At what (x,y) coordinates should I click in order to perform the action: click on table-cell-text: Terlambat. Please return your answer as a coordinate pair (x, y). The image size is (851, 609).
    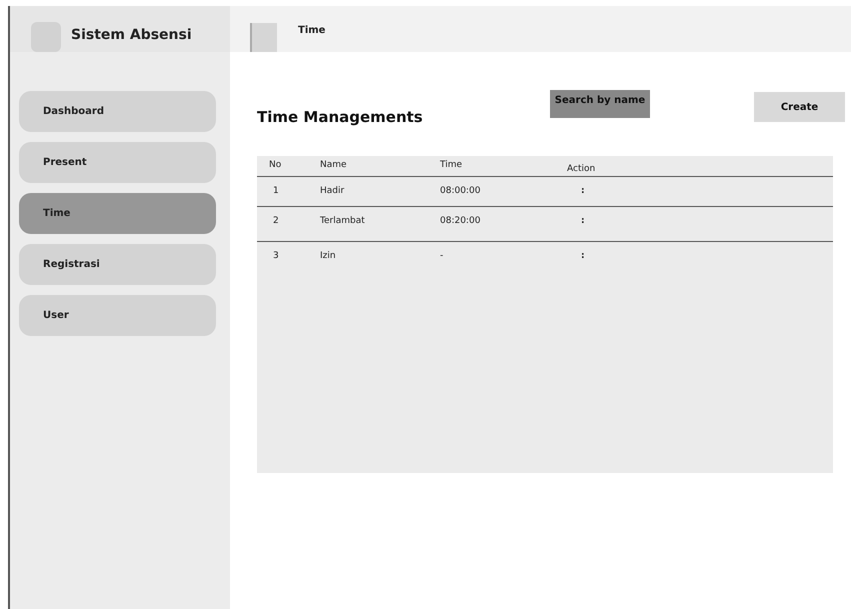
    Looking at the image, I should click on (343, 221).